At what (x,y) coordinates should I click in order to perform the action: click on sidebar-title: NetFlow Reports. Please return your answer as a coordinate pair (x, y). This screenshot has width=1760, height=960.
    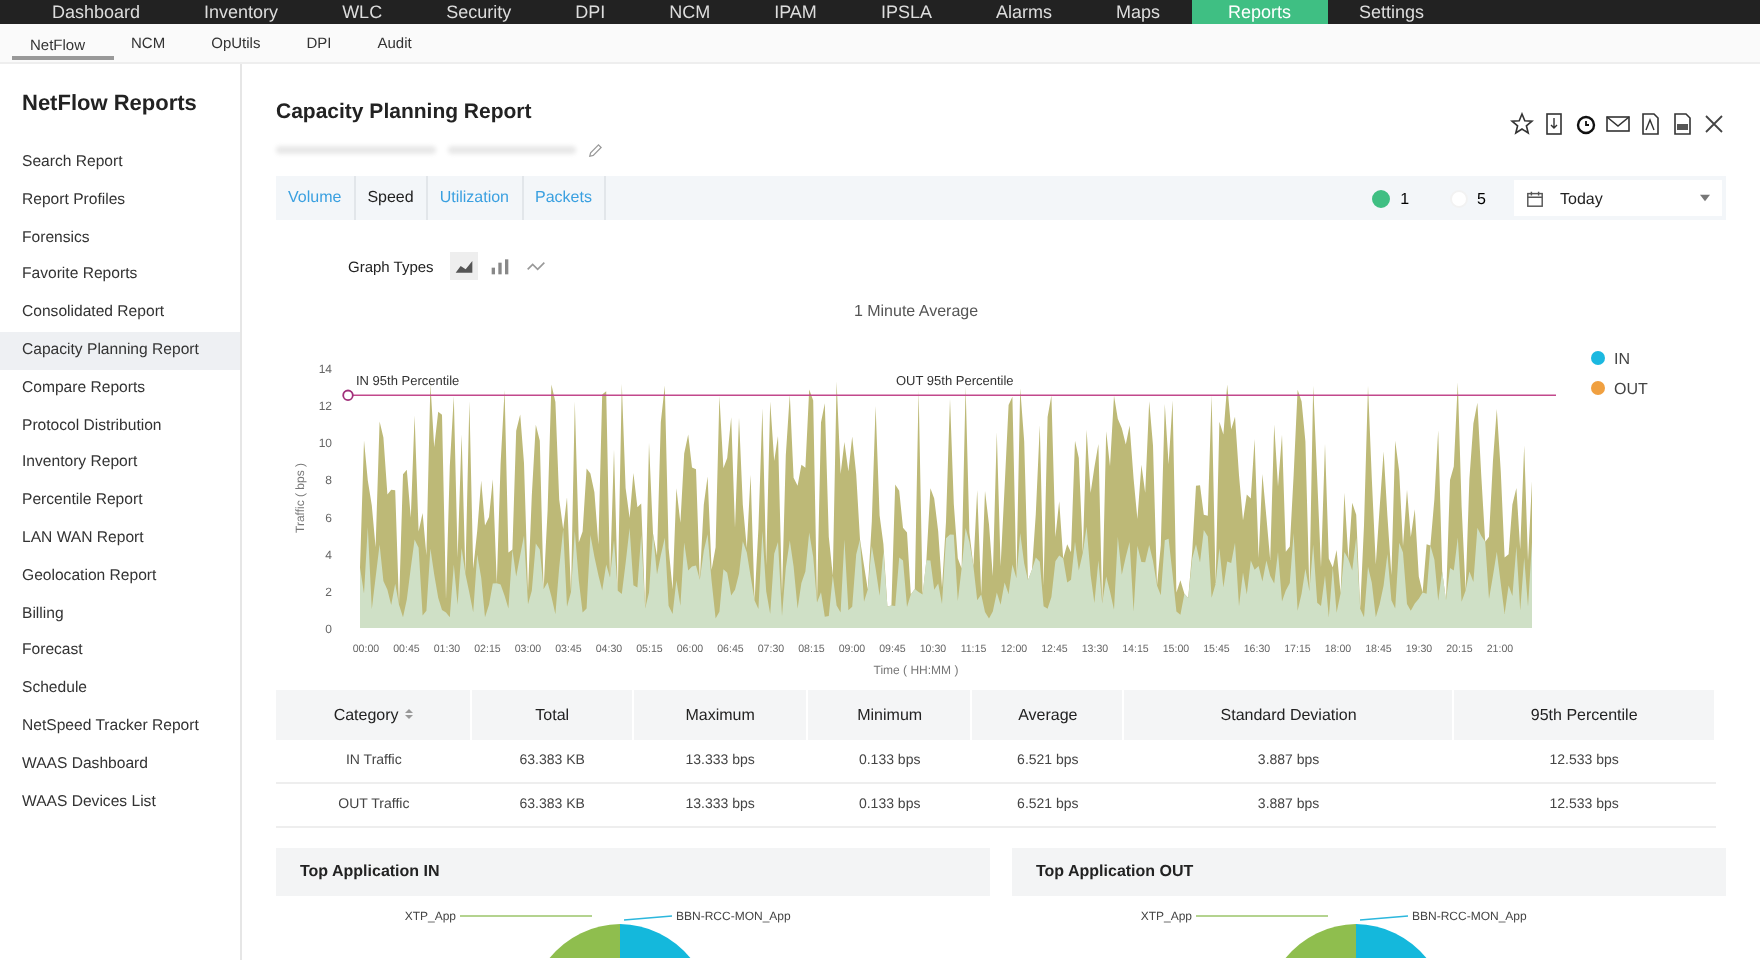
    Looking at the image, I should click on (109, 105).